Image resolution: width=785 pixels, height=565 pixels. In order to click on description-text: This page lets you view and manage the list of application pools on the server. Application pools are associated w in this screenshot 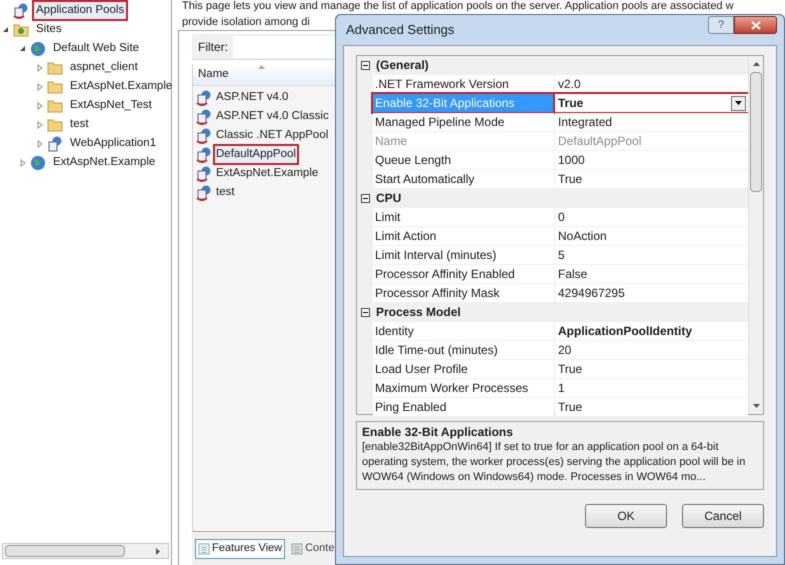, I will do `click(478, 7)`.